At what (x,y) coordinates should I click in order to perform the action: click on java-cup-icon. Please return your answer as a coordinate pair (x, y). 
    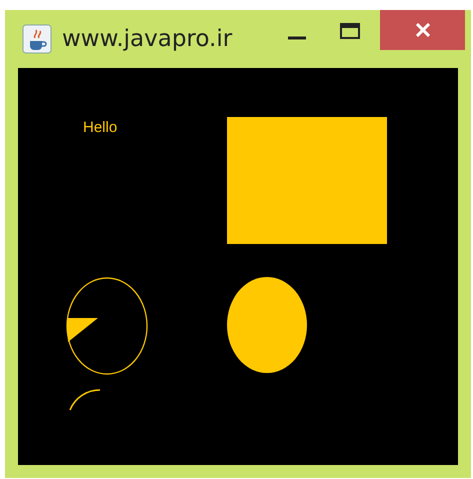
    Looking at the image, I should click on (37, 39).